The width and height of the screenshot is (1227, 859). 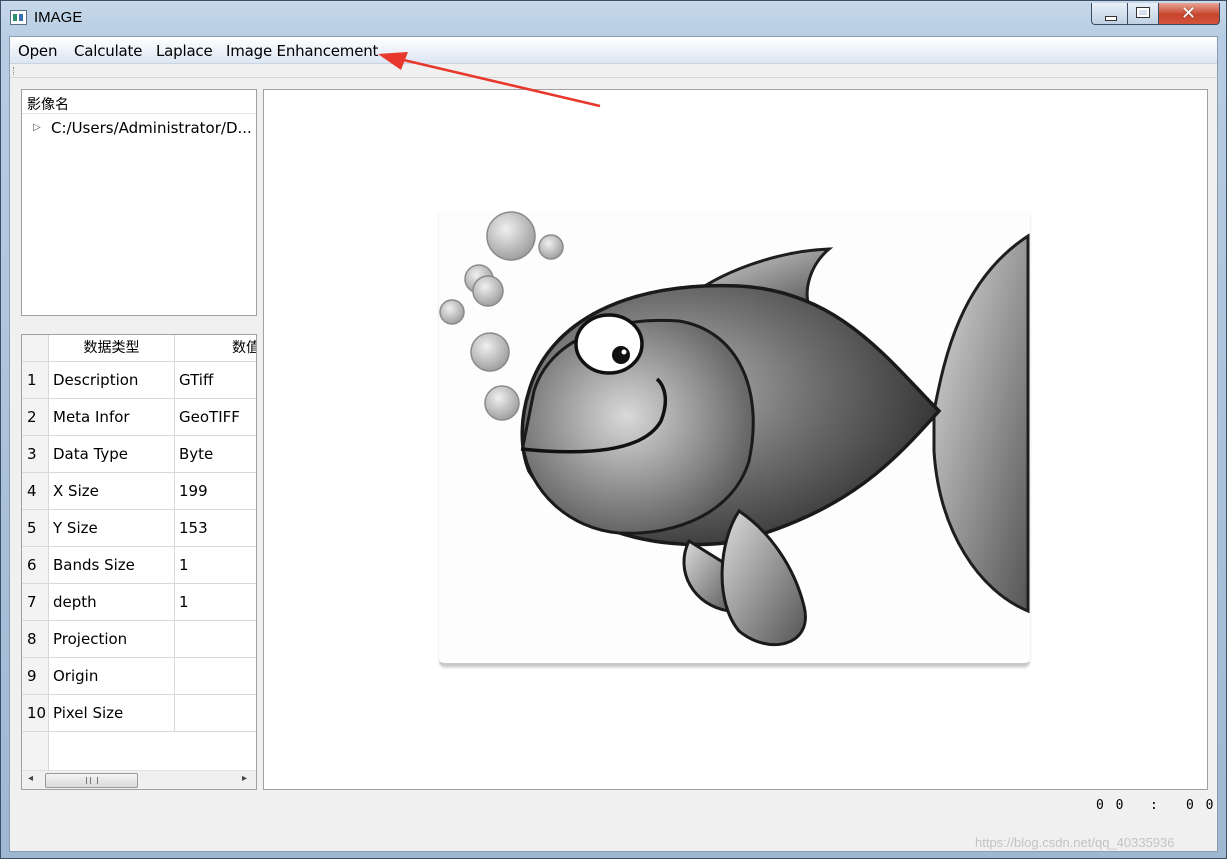 I want to click on tree-header-label: 影像名, so click(x=48, y=105).